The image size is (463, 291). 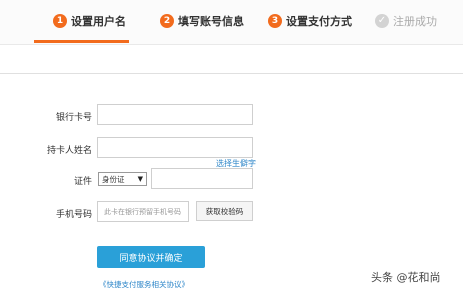 I want to click on step-number-1: 1, so click(x=60, y=21).